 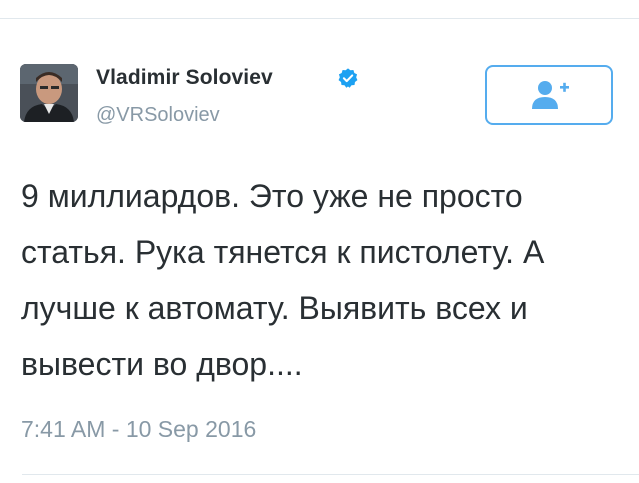 I want to click on follow-button, so click(x=549, y=95).